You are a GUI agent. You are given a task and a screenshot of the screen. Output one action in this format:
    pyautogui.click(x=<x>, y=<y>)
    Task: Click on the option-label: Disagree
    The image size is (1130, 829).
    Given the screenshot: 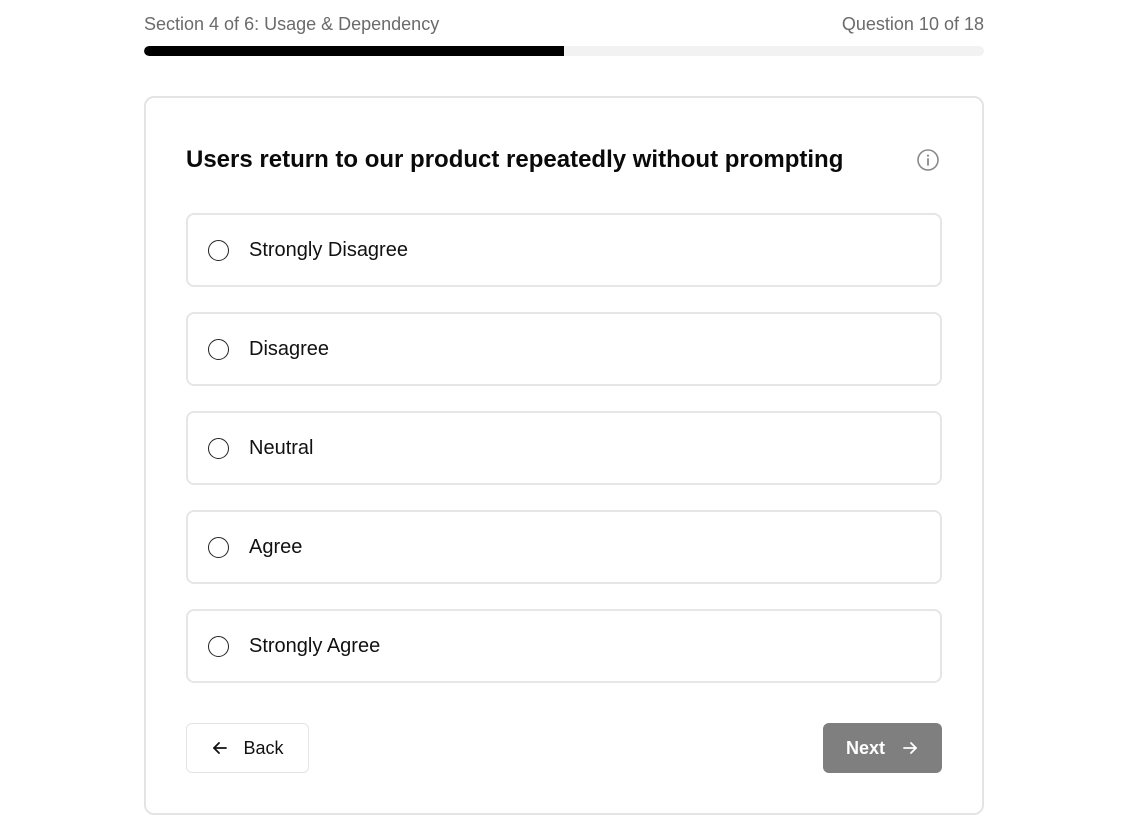 What is the action you would take?
    pyautogui.click(x=289, y=348)
    